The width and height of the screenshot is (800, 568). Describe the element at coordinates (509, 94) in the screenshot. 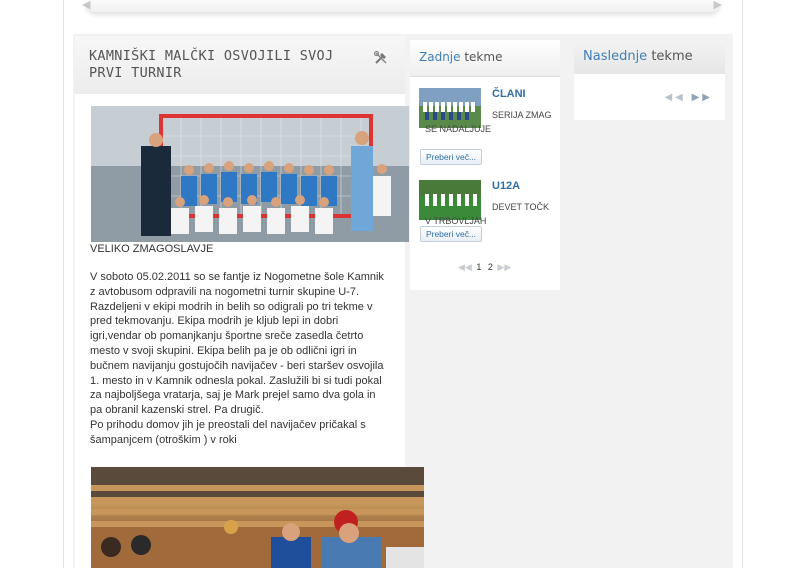

I see `match-team: ČLANI` at that location.